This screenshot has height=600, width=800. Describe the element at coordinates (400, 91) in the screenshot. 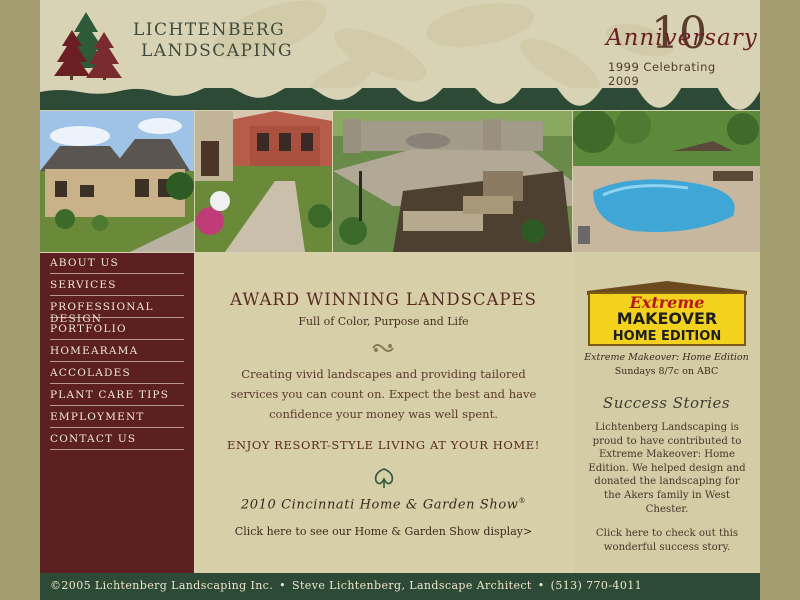

I see `header-green-band` at that location.